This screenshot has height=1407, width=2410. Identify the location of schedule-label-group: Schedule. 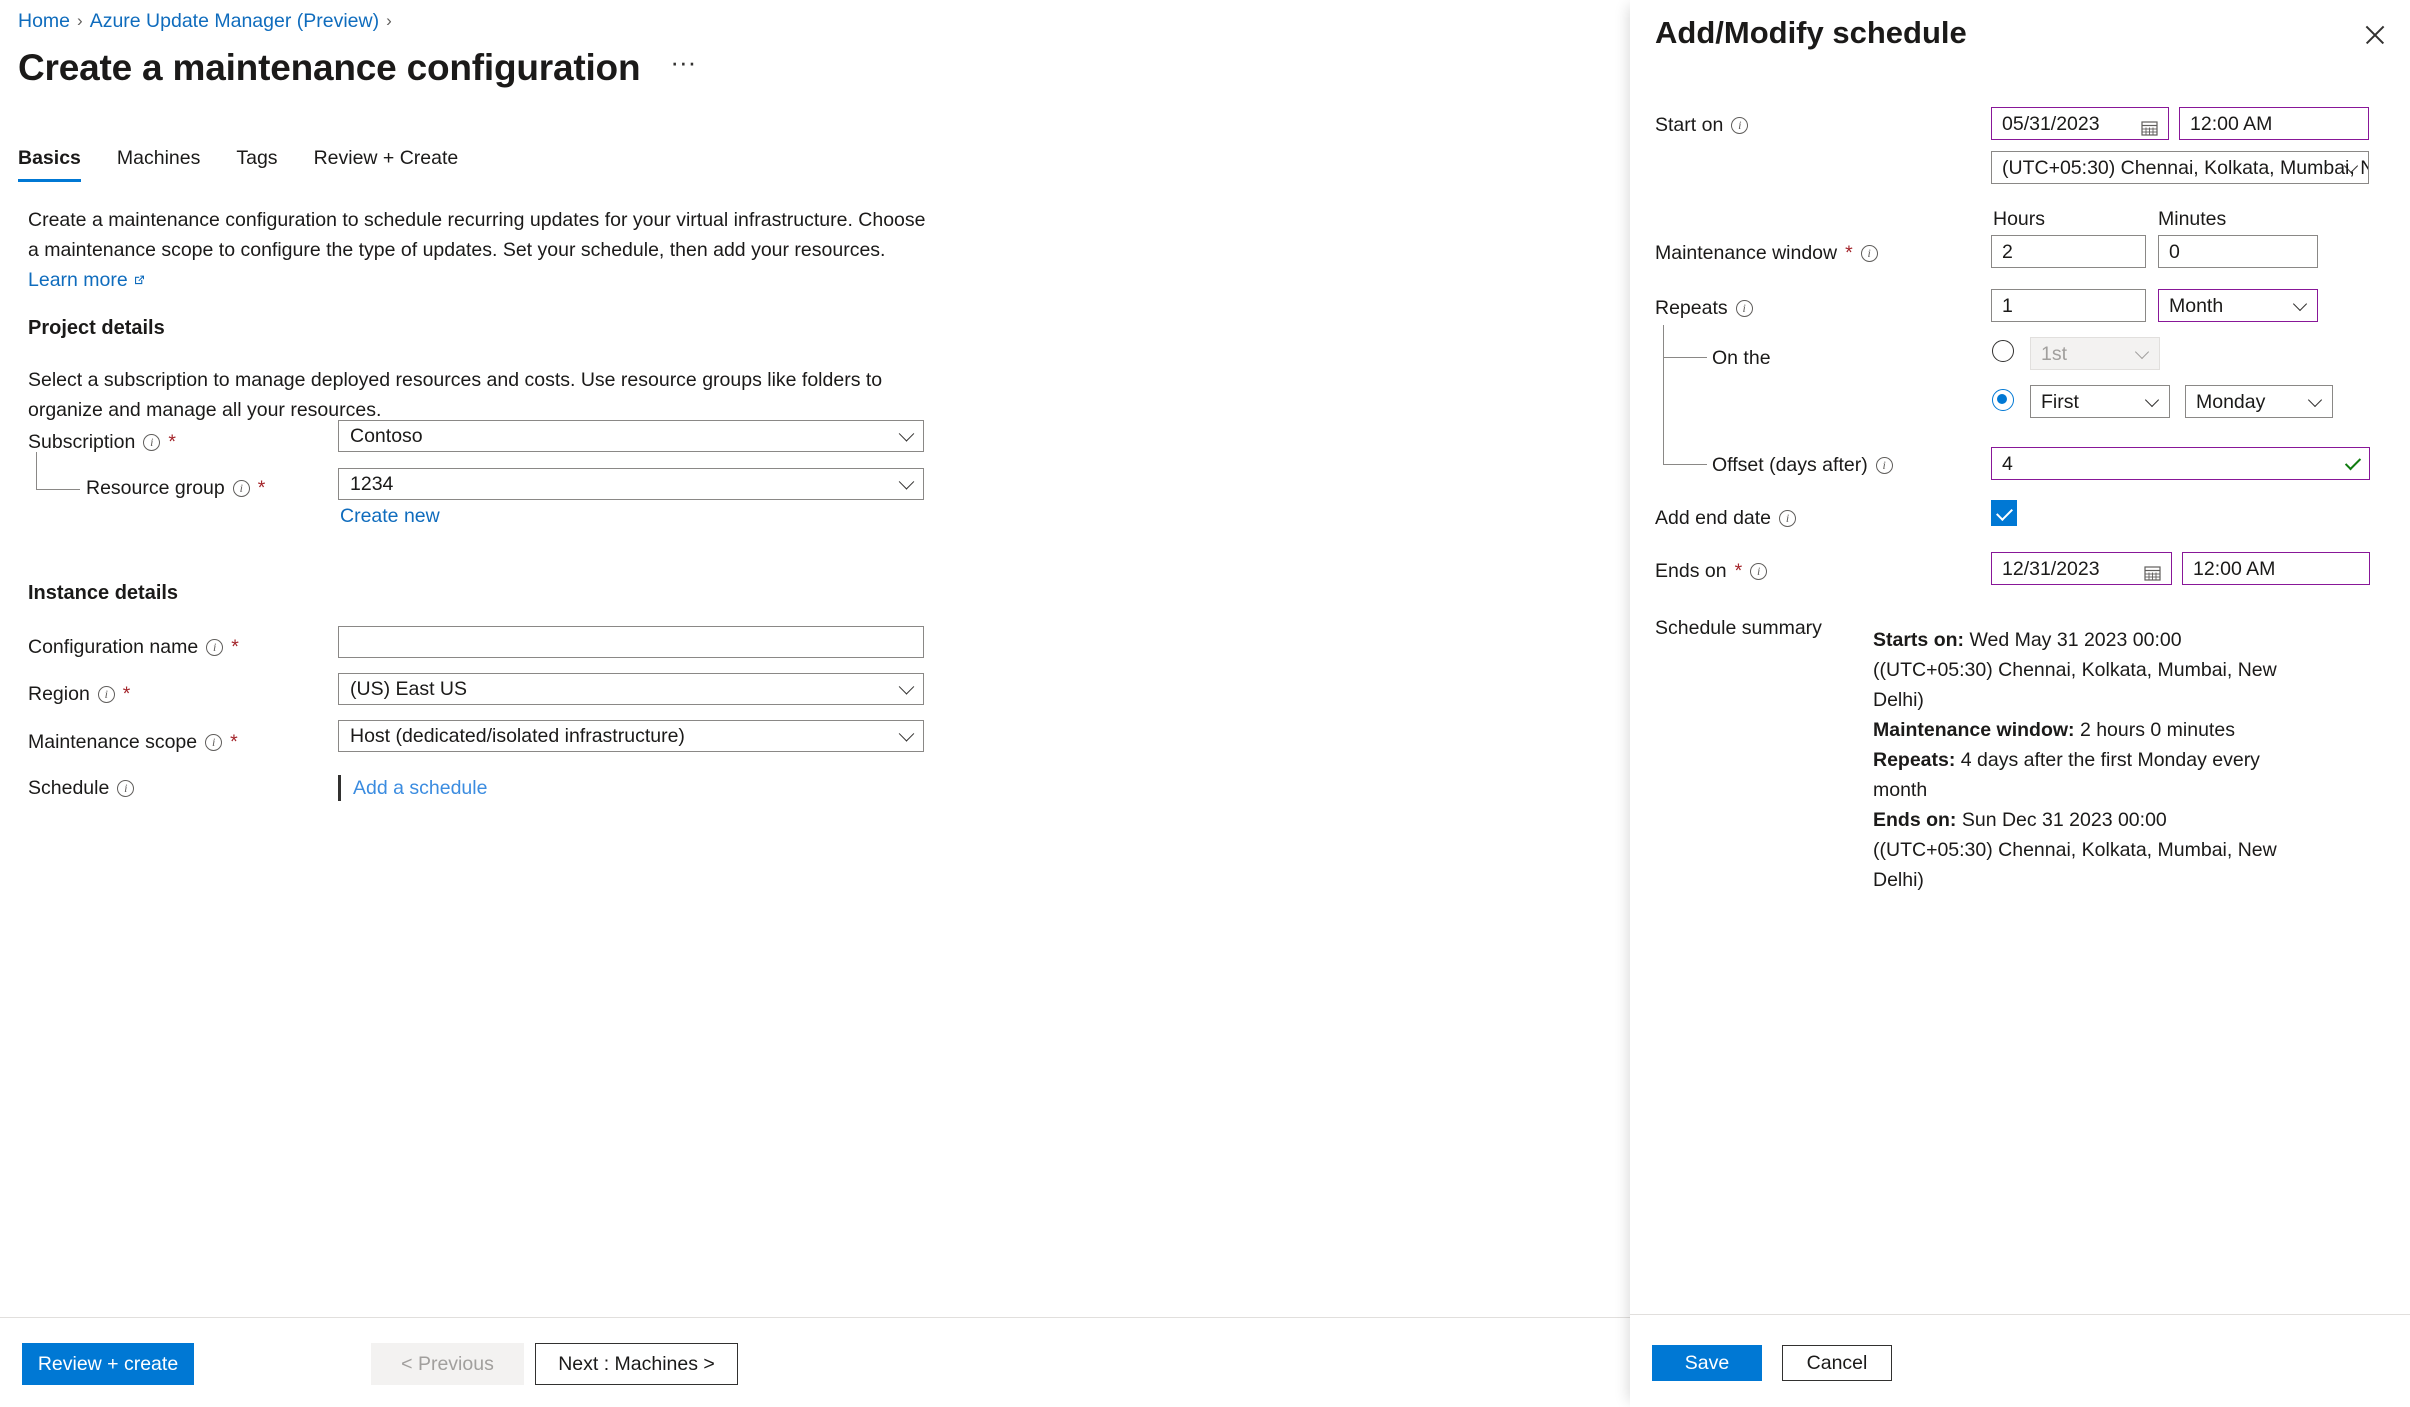
(81, 788).